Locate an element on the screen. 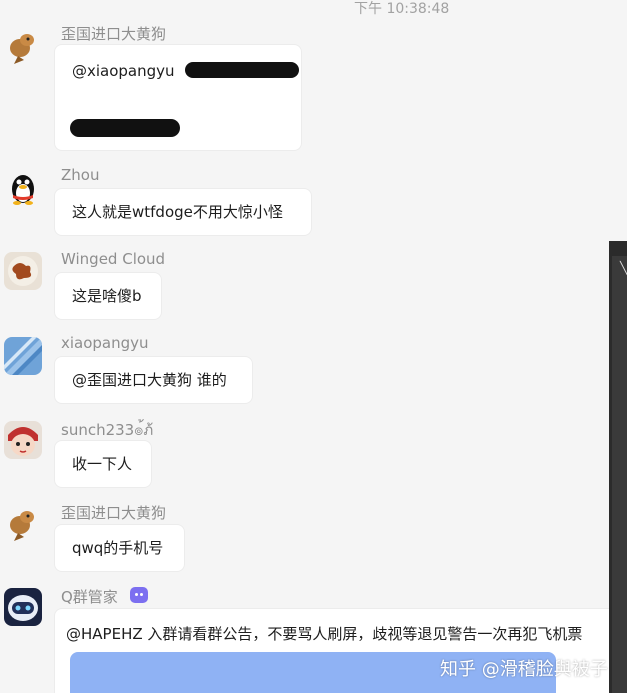 The height and width of the screenshot is (693, 627). watermark: 知乎 @滑稽脸與被子 is located at coordinates (524, 669).